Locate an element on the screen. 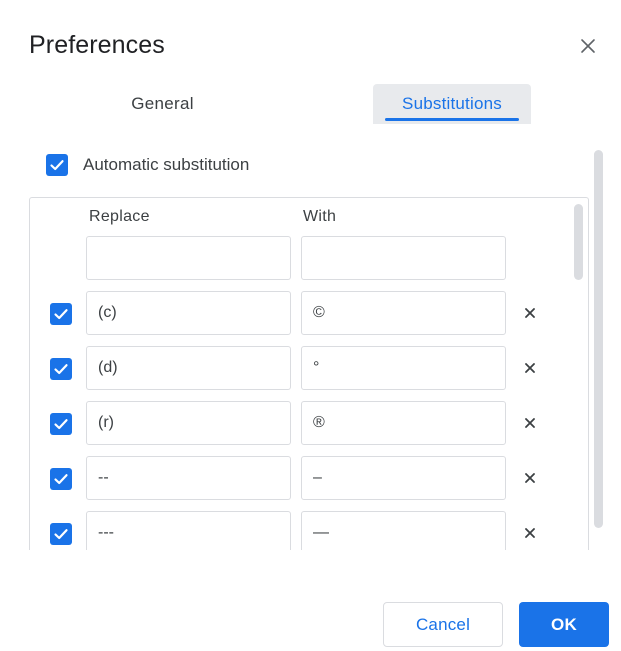  ok-button: OK is located at coordinates (564, 624).